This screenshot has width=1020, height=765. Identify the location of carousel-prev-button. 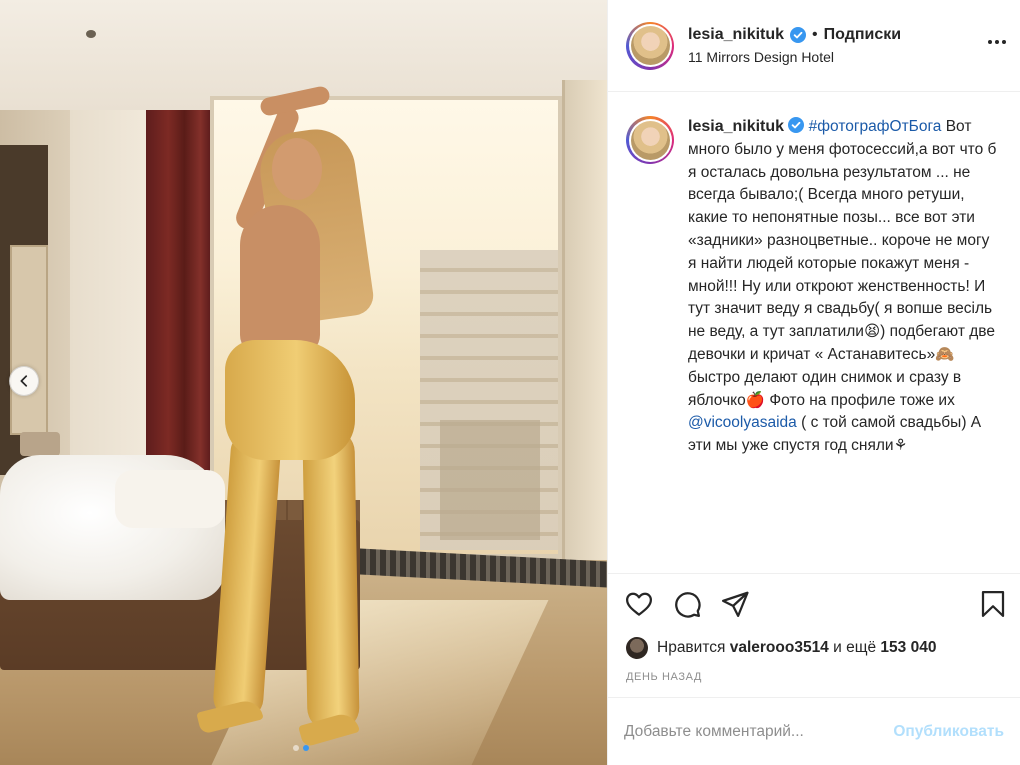
(24, 381).